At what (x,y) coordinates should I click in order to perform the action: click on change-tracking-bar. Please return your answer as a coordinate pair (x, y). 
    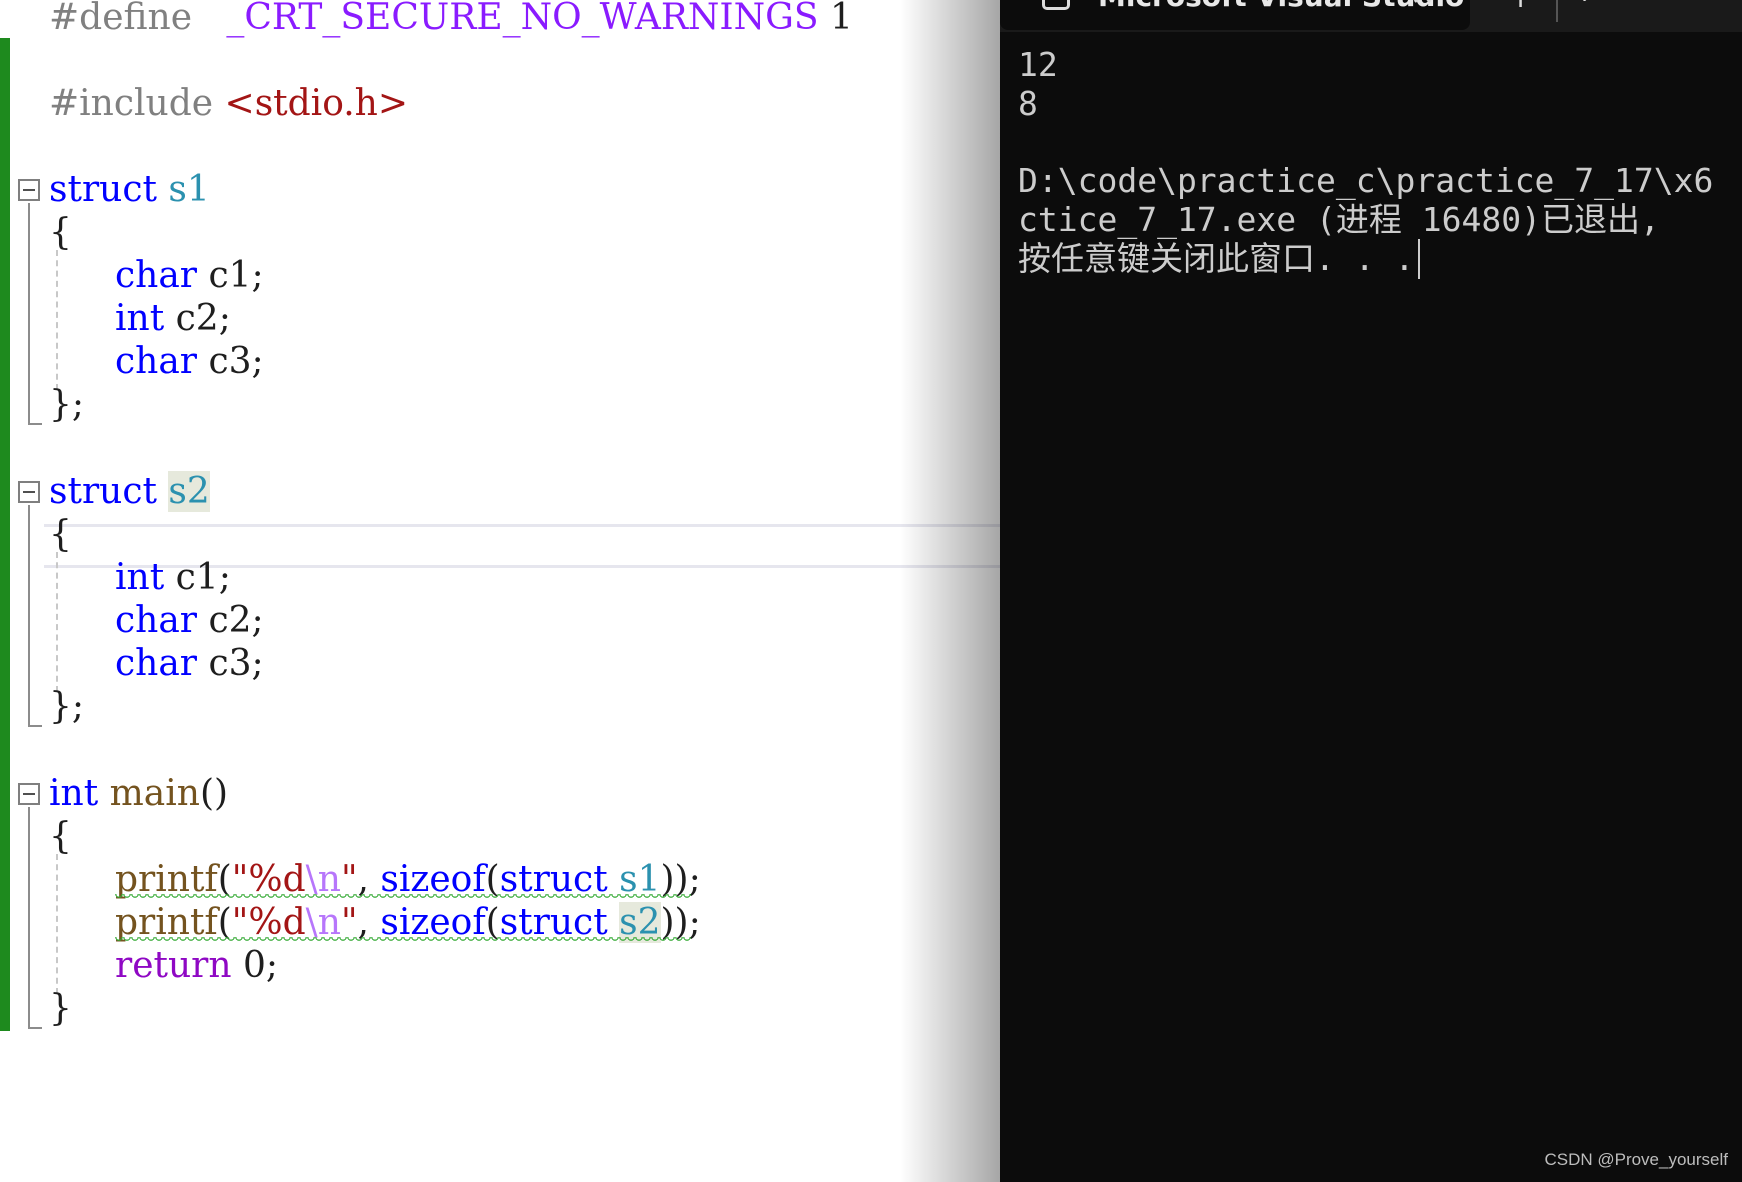
    Looking at the image, I should click on (5, 534).